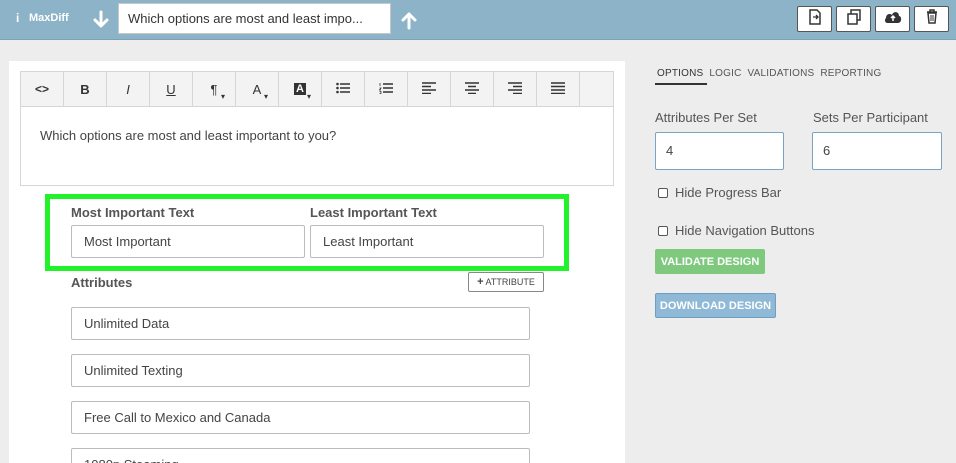 Image resolution: width=956 pixels, height=463 pixels. I want to click on export-button, so click(814, 19).